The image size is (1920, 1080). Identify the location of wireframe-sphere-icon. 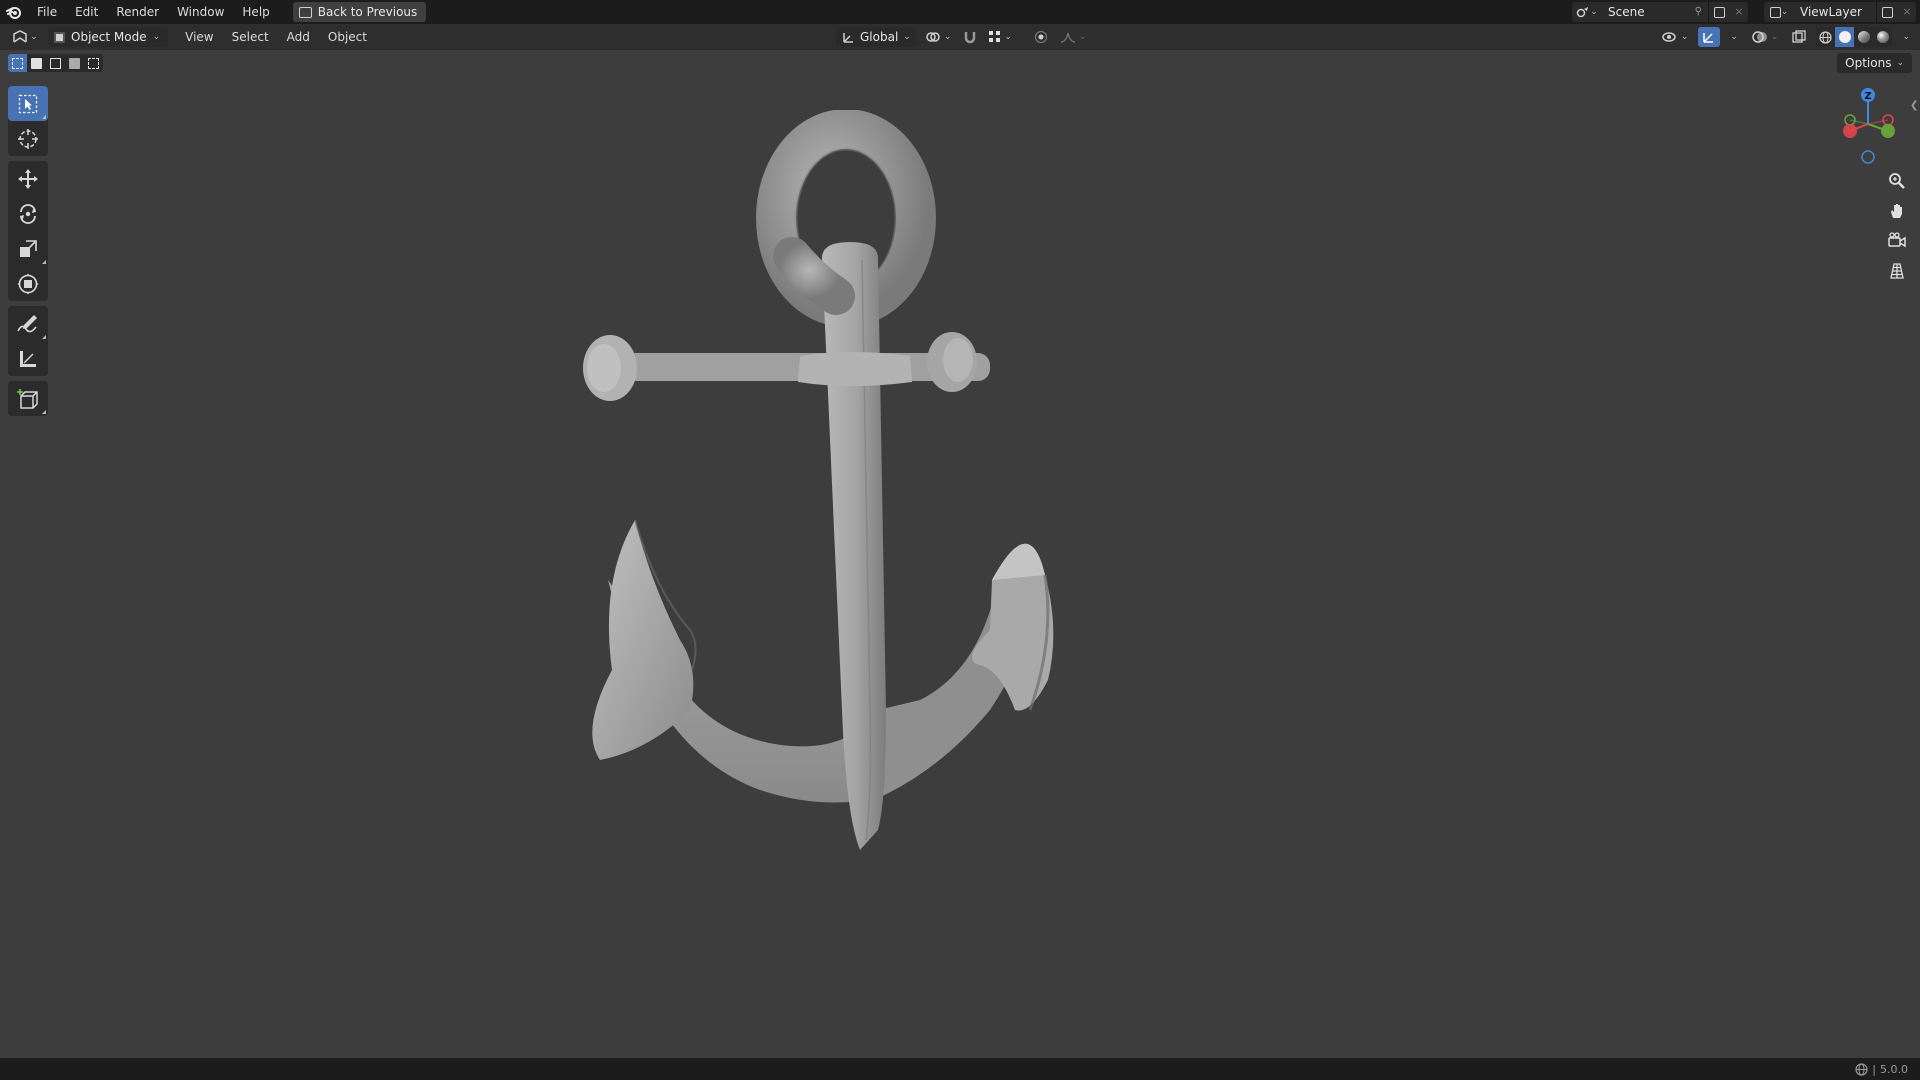
(1826, 37).